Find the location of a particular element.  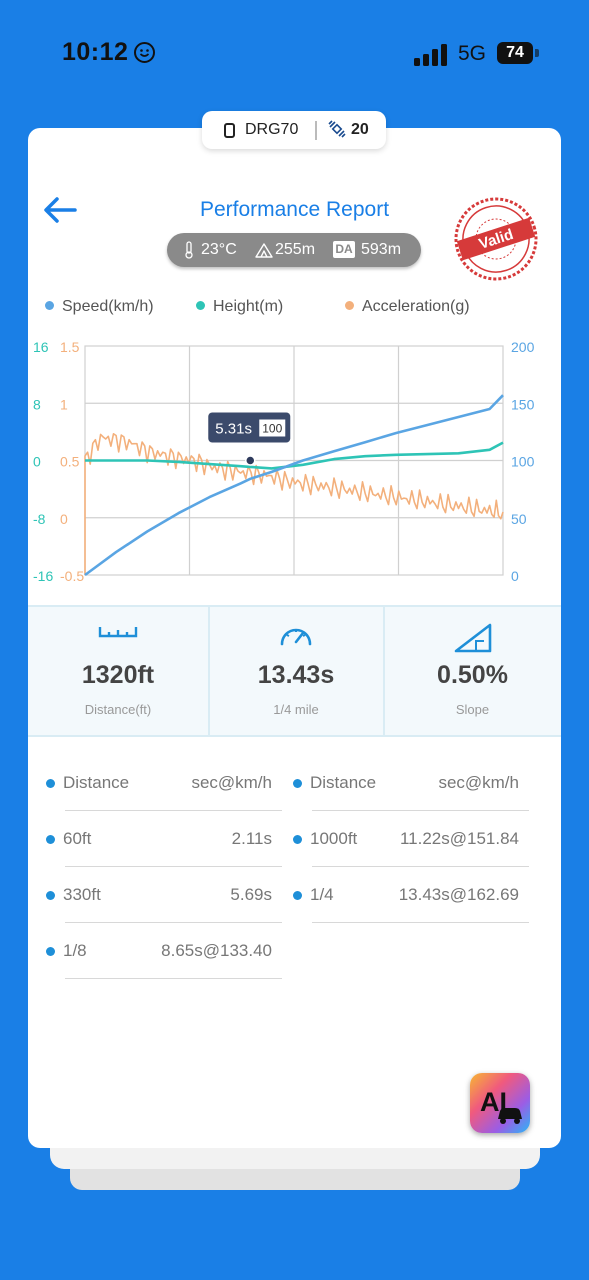

table-row: 1/8 8.65s@133.40 is located at coordinates (164, 951).